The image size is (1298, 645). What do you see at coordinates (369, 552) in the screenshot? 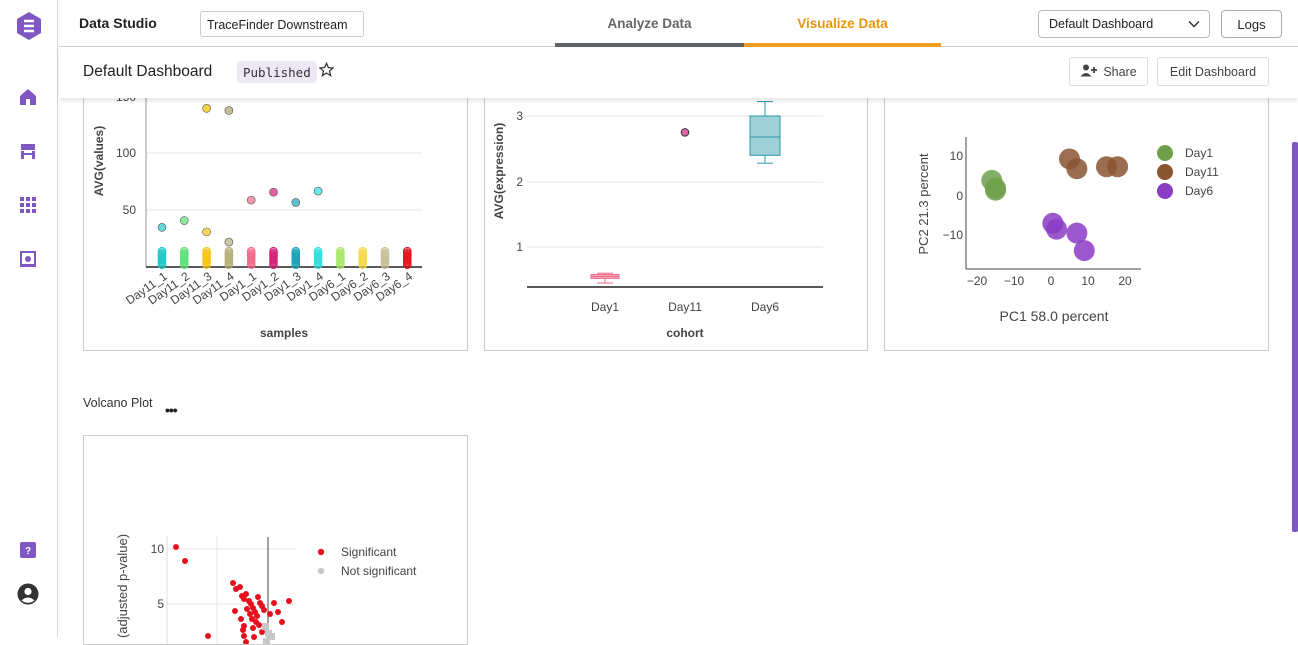
I see `legend-label-significant: Significant` at bounding box center [369, 552].